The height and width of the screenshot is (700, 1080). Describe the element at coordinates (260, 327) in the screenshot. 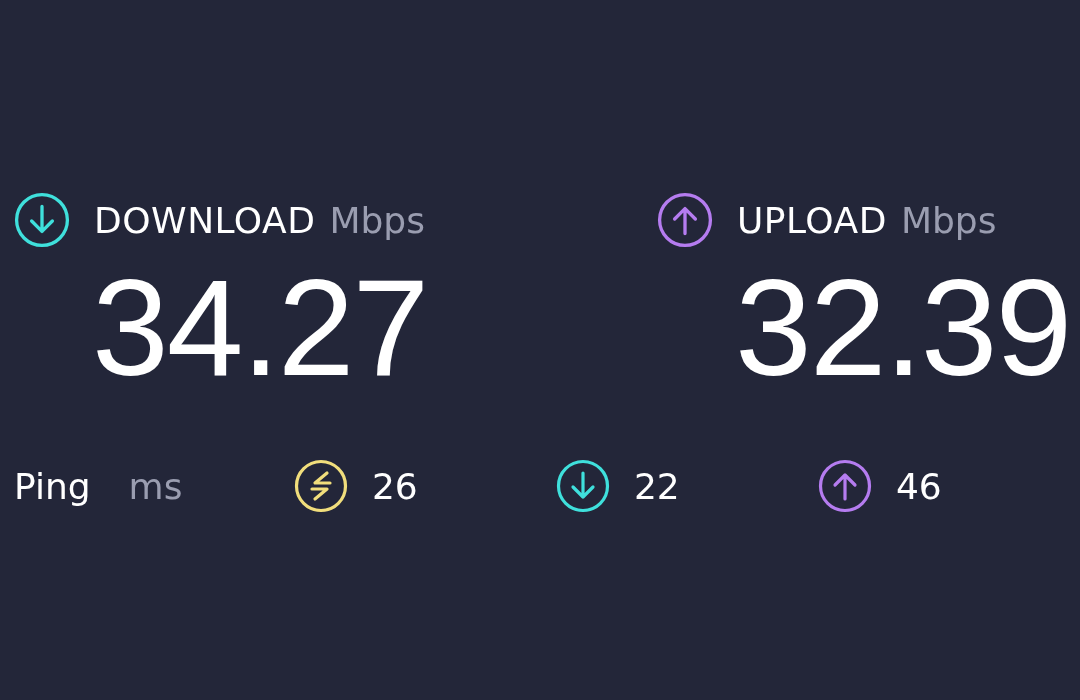

I see `speed-value: 34.27` at that location.